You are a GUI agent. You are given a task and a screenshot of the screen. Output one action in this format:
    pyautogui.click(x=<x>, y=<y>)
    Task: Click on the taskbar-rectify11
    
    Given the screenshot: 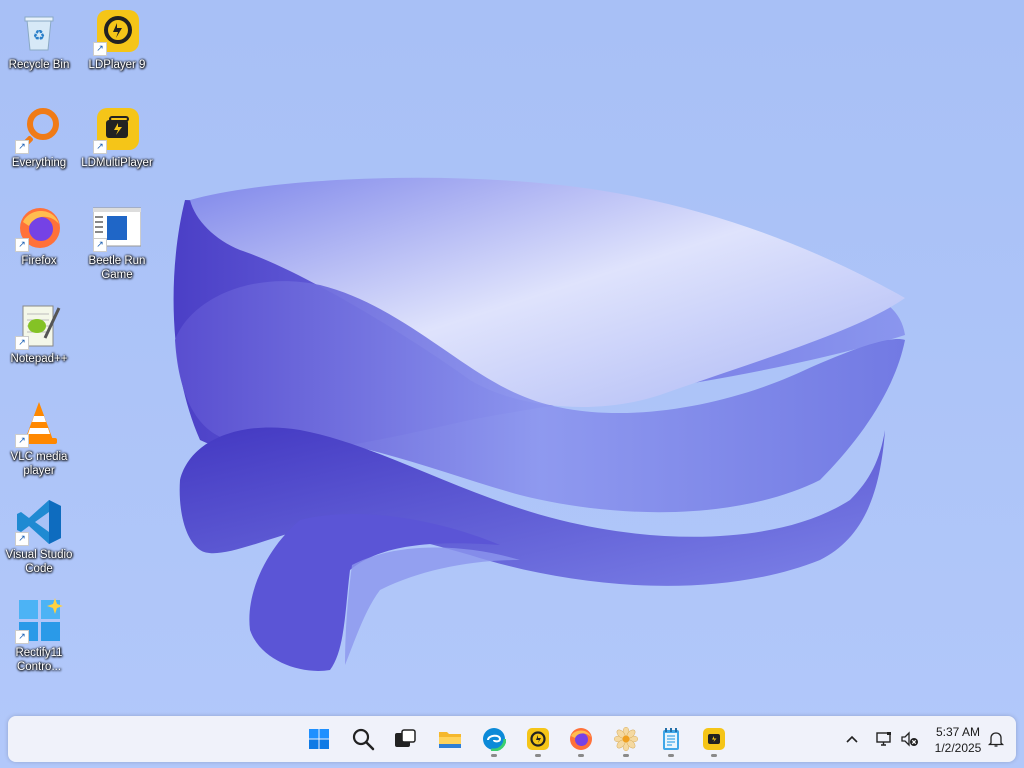 What is the action you would take?
    pyautogui.click(x=626, y=739)
    